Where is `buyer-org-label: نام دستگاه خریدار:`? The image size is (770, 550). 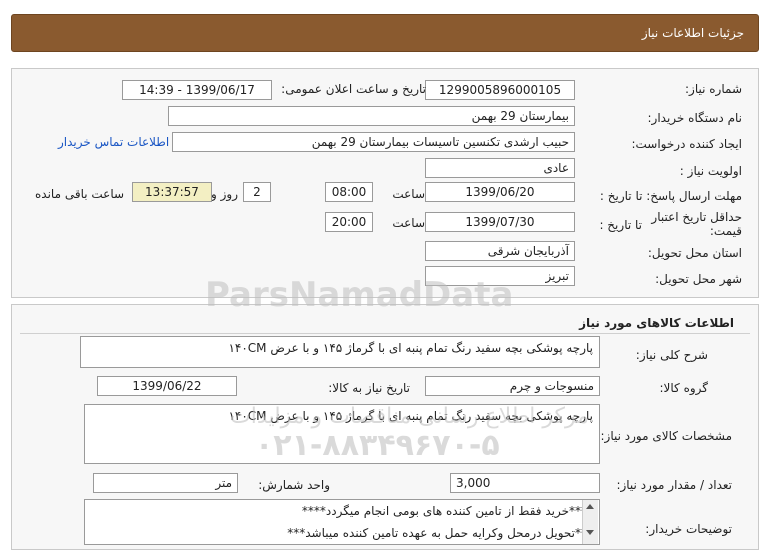
buyer-org-label: نام دستگاه خریدار: is located at coordinates (695, 118).